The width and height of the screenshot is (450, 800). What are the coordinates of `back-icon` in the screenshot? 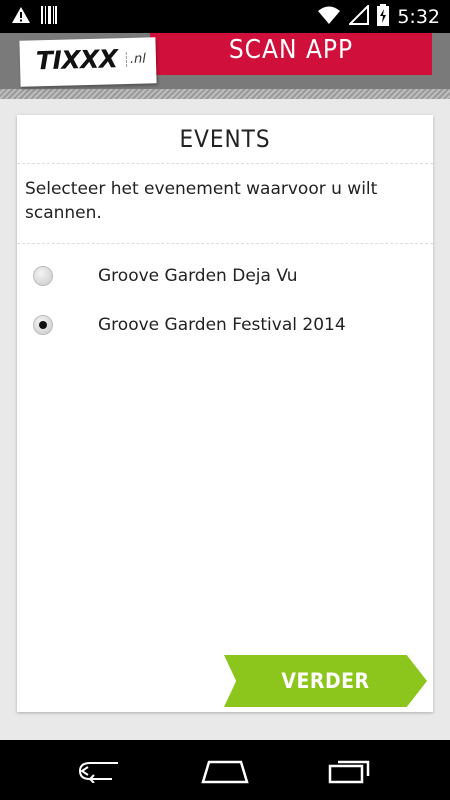 It's located at (100, 771).